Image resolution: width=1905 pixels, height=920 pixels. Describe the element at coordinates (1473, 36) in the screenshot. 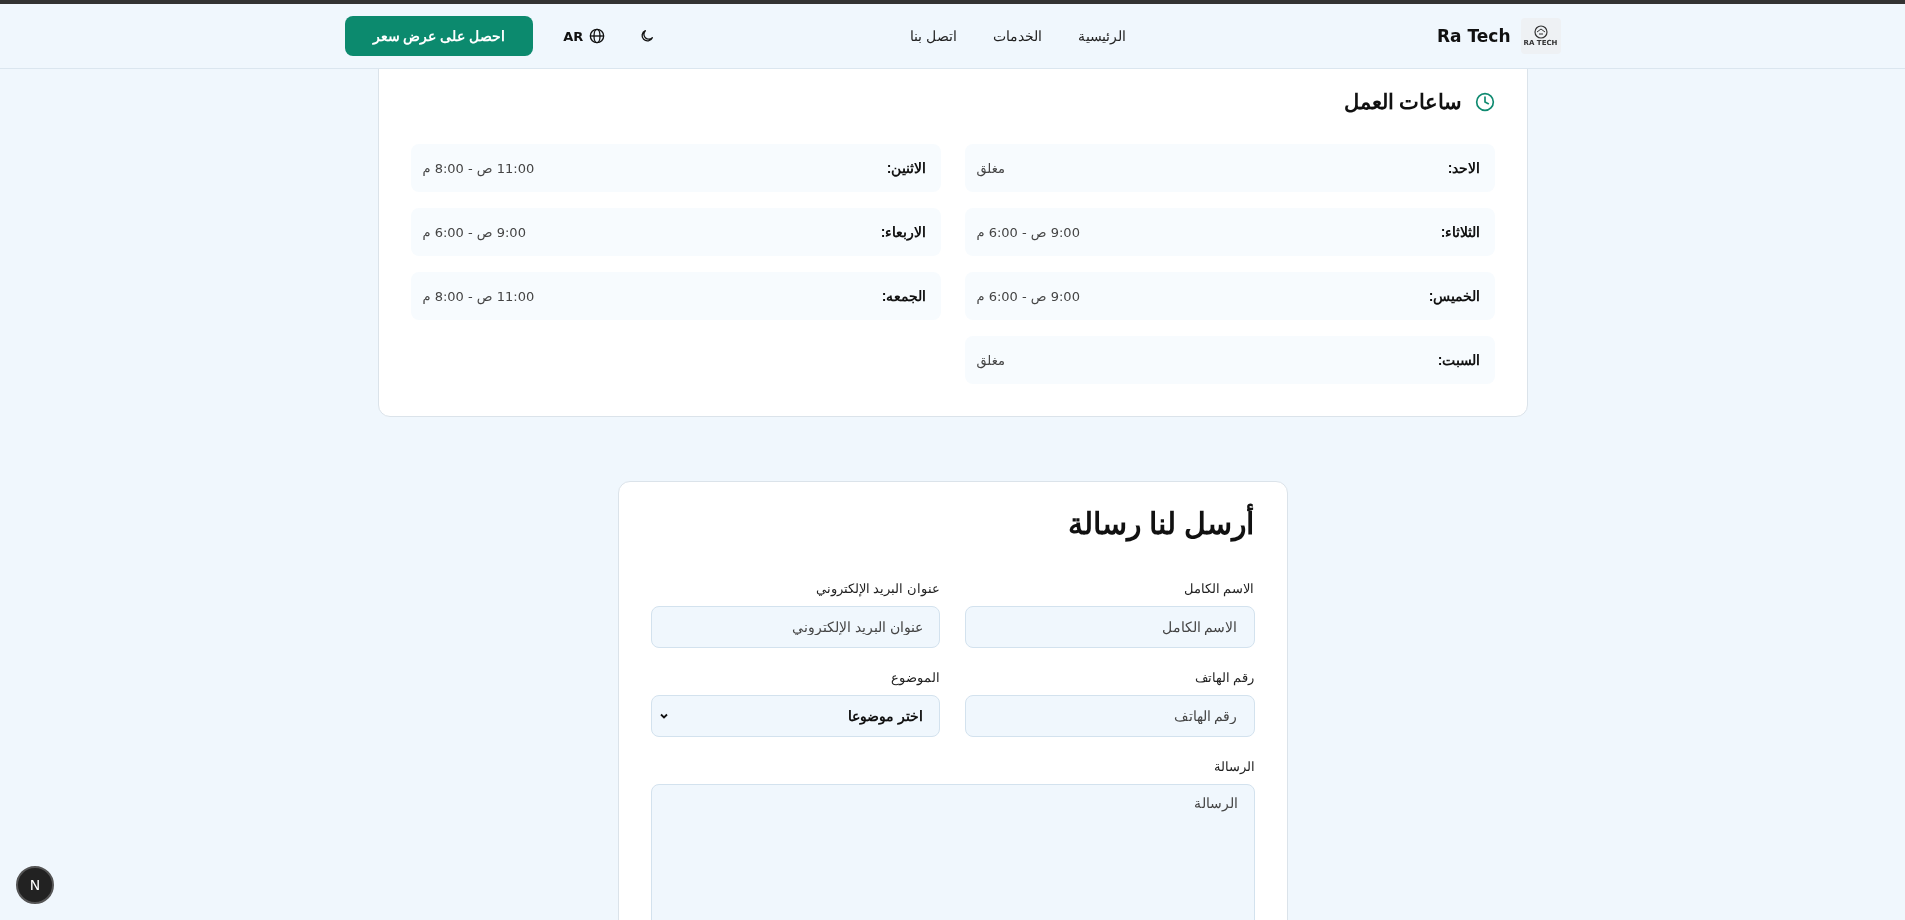

I see `brand-name: Ra Tech` at that location.